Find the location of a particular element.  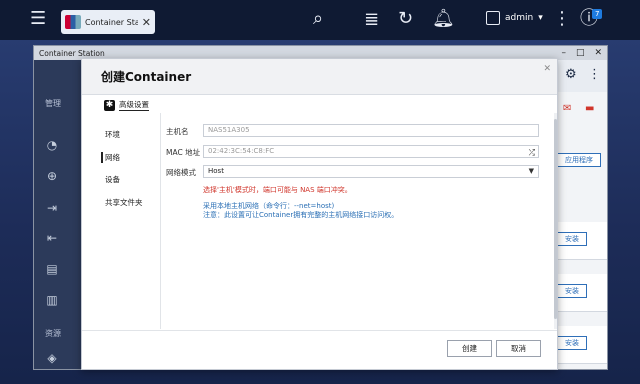

mac-address-input: 02:42:3C:54:C8:FC ⤮ is located at coordinates (371, 151).